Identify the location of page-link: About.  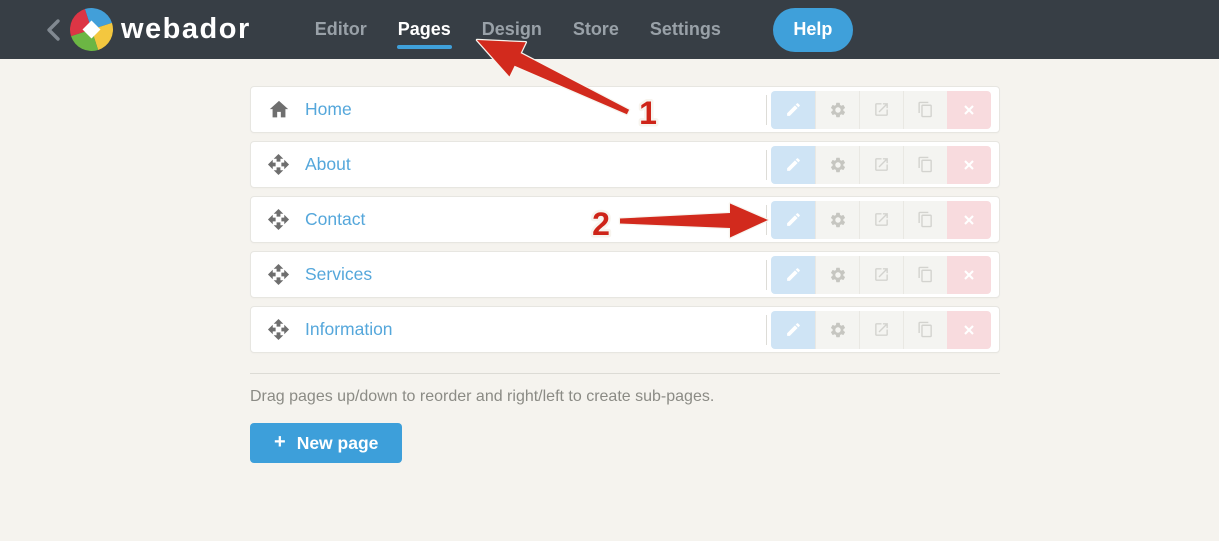
(328, 164).